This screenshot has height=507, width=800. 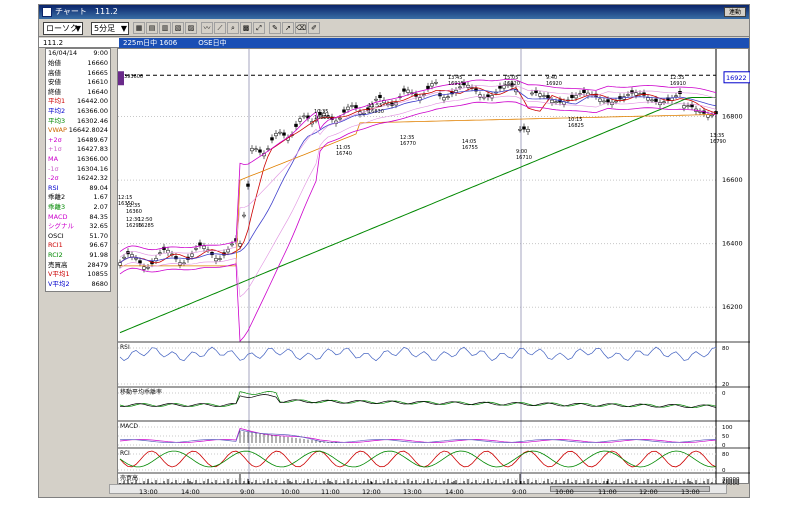 What do you see at coordinates (78, 285) in the screenshot?
I see `data-row: V平均2 8680` at bounding box center [78, 285].